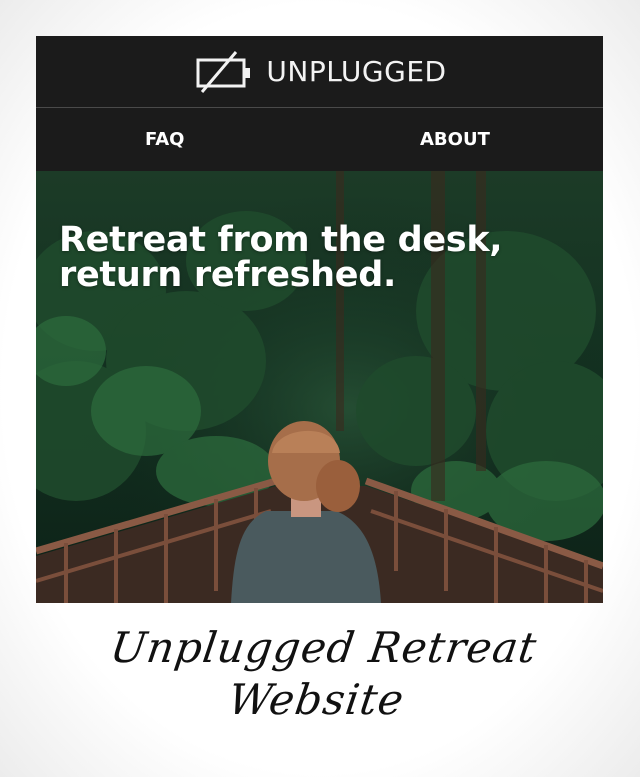 This screenshot has height=777, width=640. What do you see at coordinates (223, 71) in the screenshot?
I see `unplugged-battery-icon` at bounding box center [223, 71].